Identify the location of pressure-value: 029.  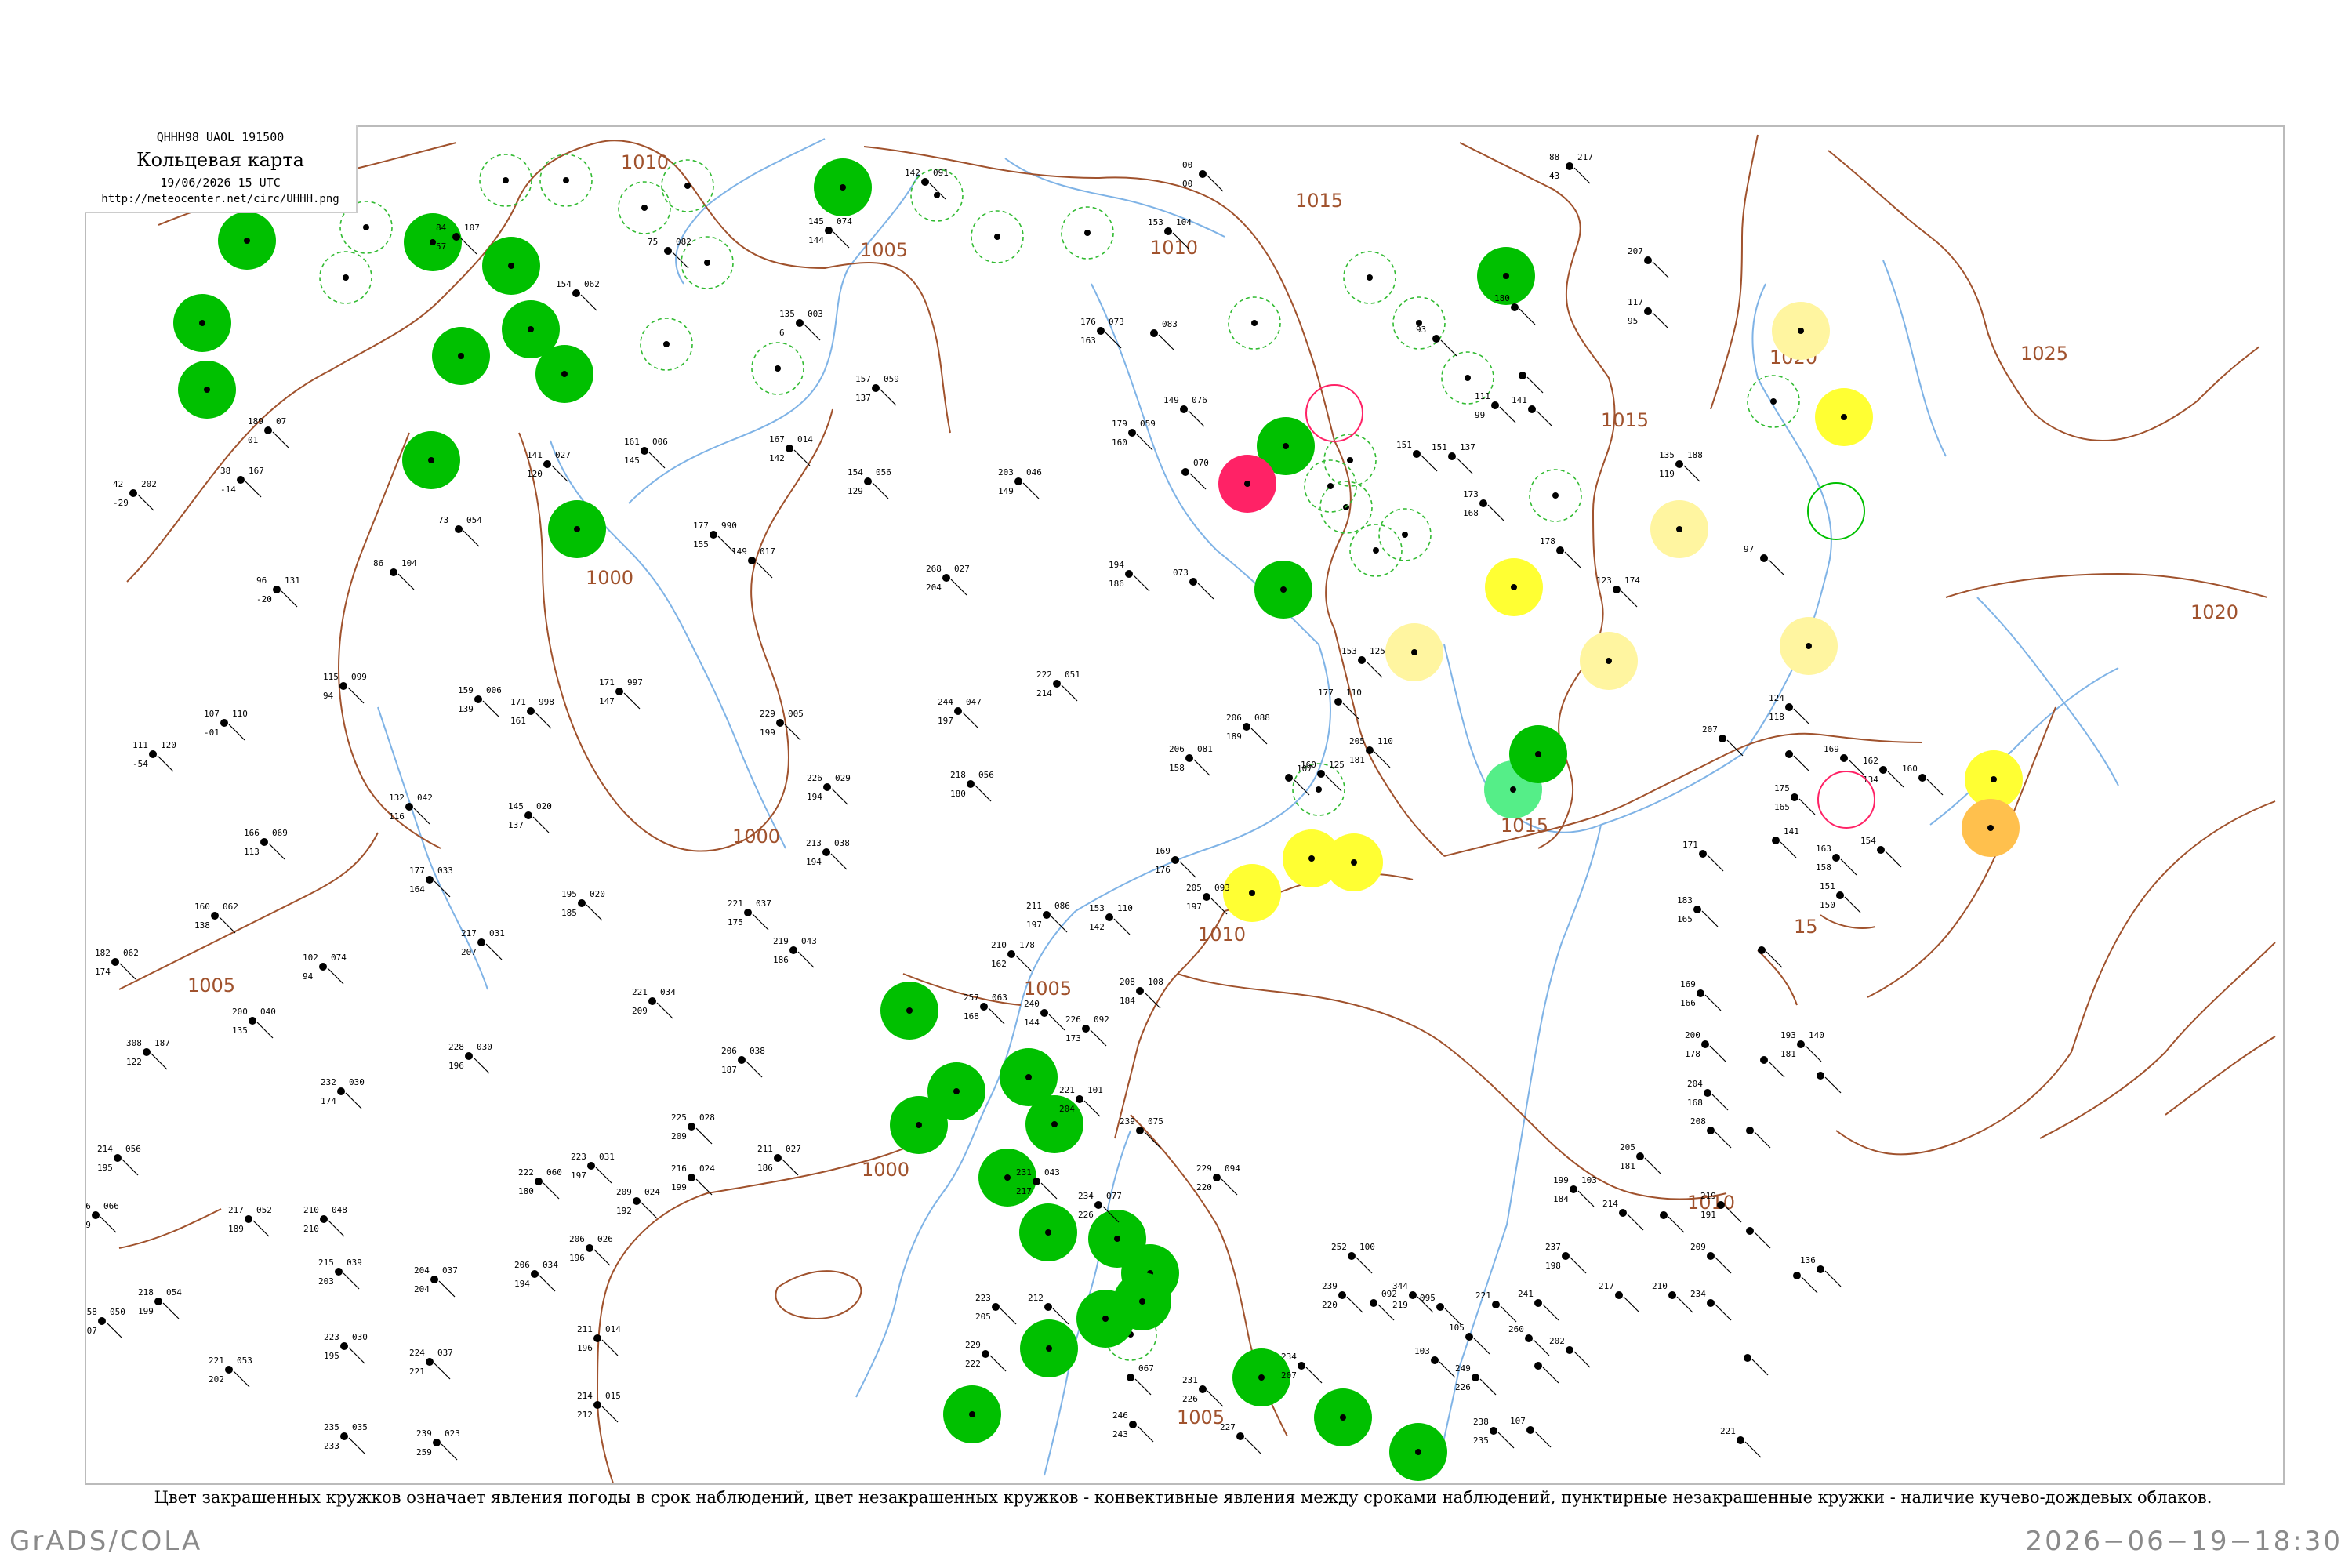
(843, 778).